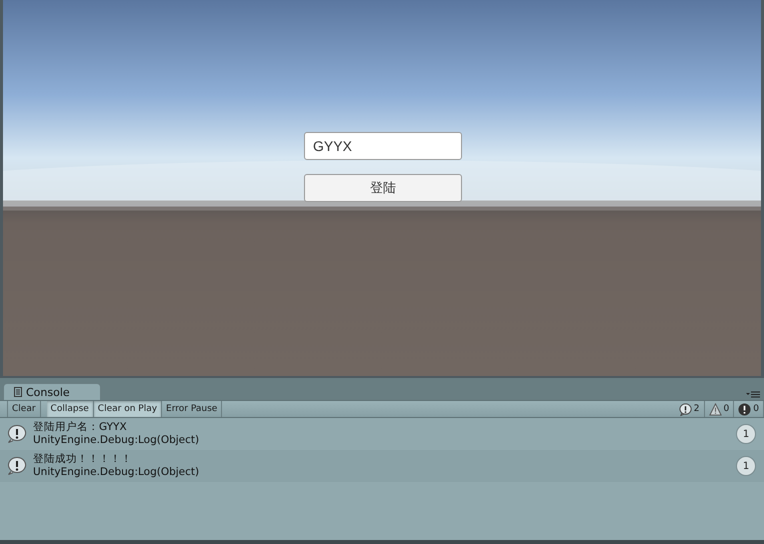  I want to click on log-message: 登陆成功！！！！！, so click(83, 459).